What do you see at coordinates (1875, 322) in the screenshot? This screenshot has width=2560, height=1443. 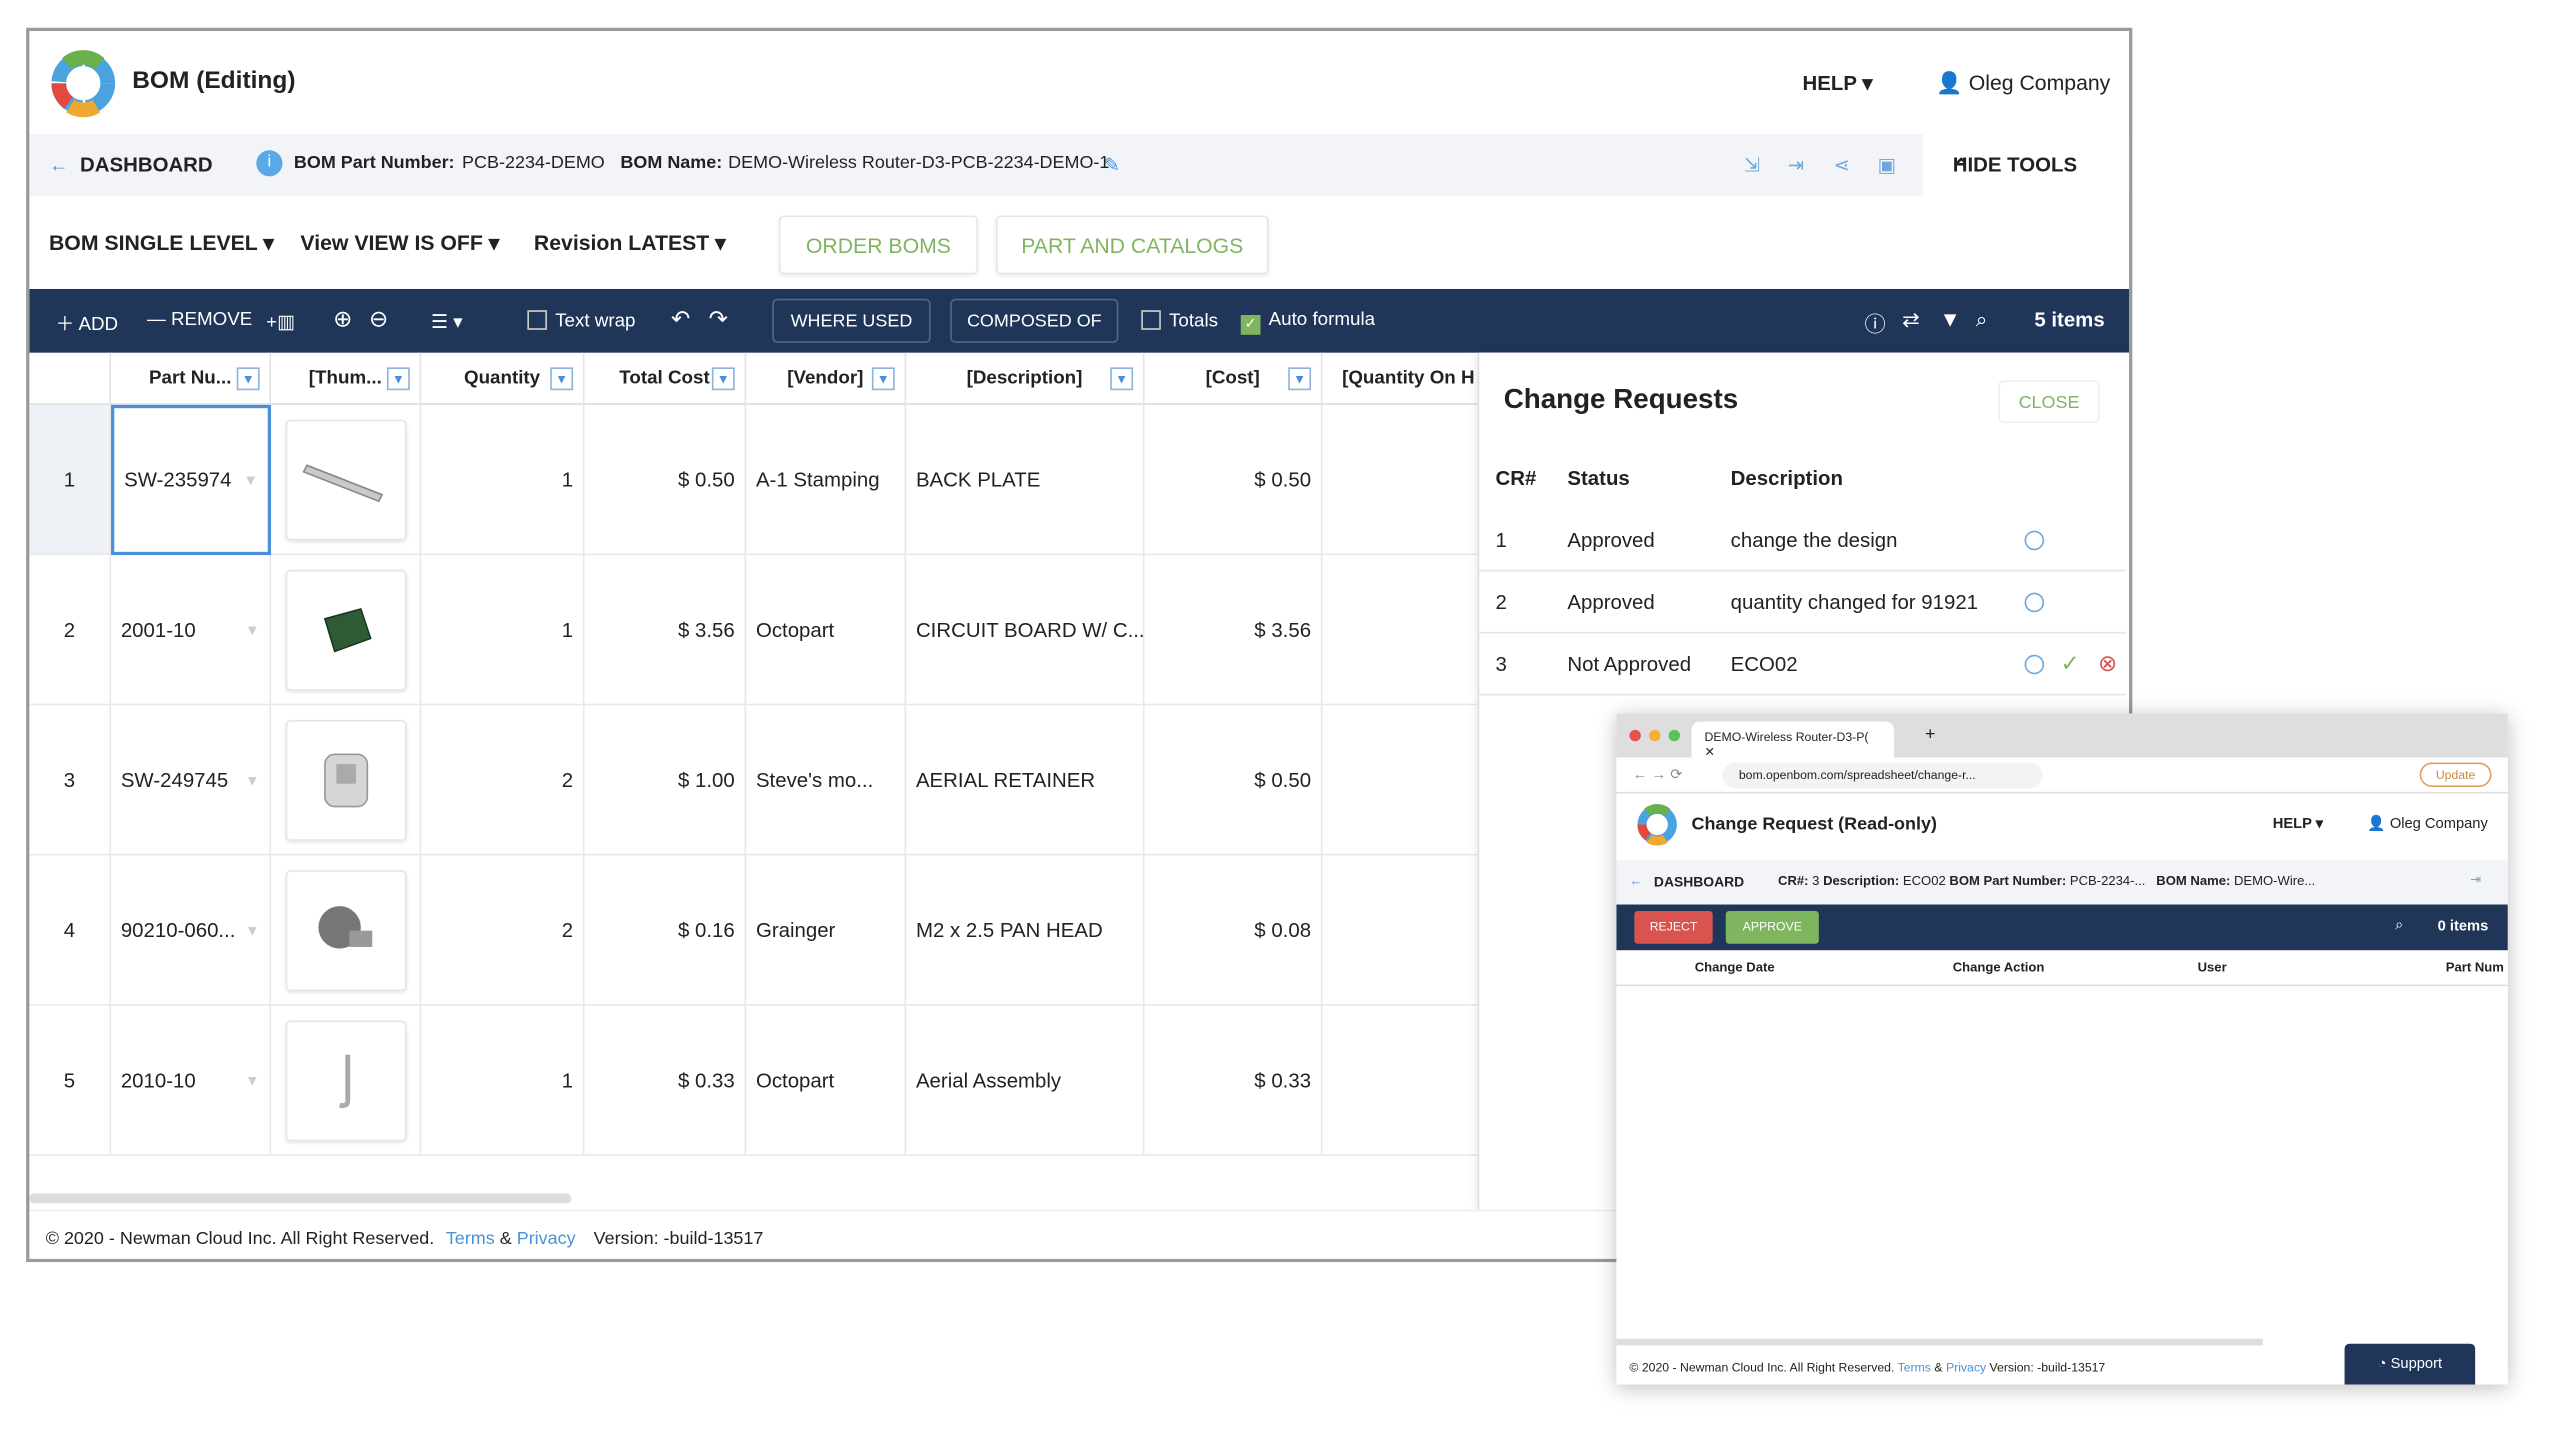 I see `info-icon: ⓘ` at bounding box center [1875, 322].